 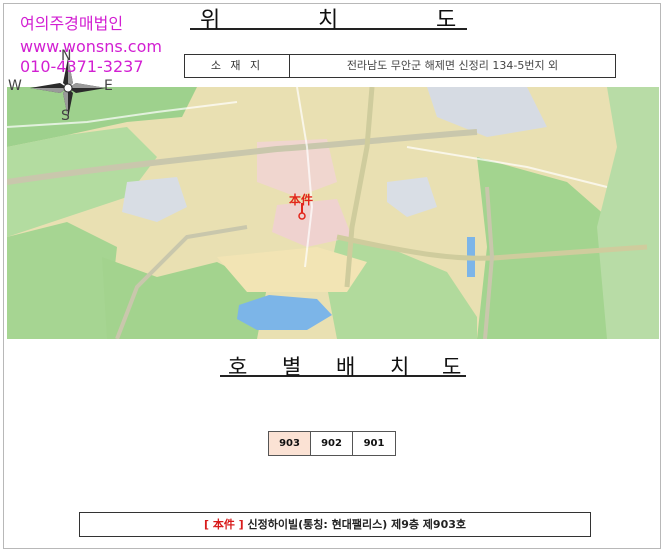 What do you see at coordinates (237, 66) in the screenshot?
I see `location-label: 소 재 지` at bounding box center [237, 66].